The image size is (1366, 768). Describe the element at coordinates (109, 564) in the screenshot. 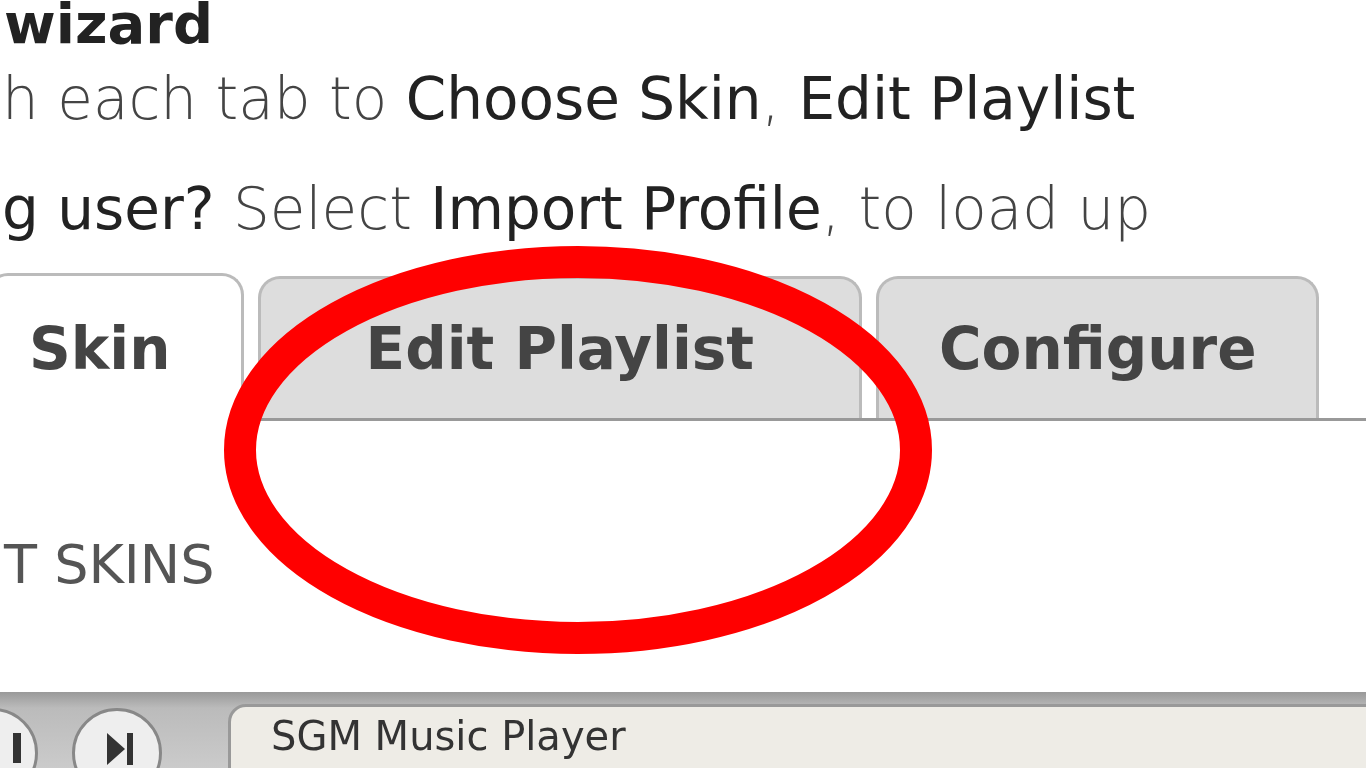

I see `section-title: T SKINS` at that location.